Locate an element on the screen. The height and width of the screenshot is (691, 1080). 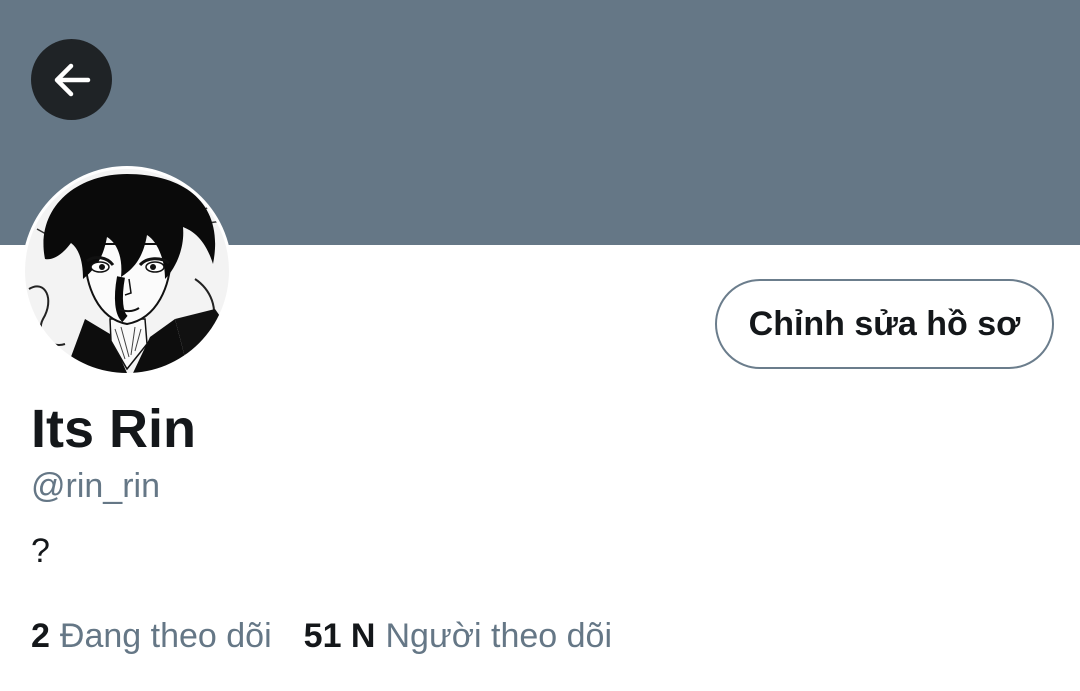
followers-count: 51 N is located at coordinates (339, 635).